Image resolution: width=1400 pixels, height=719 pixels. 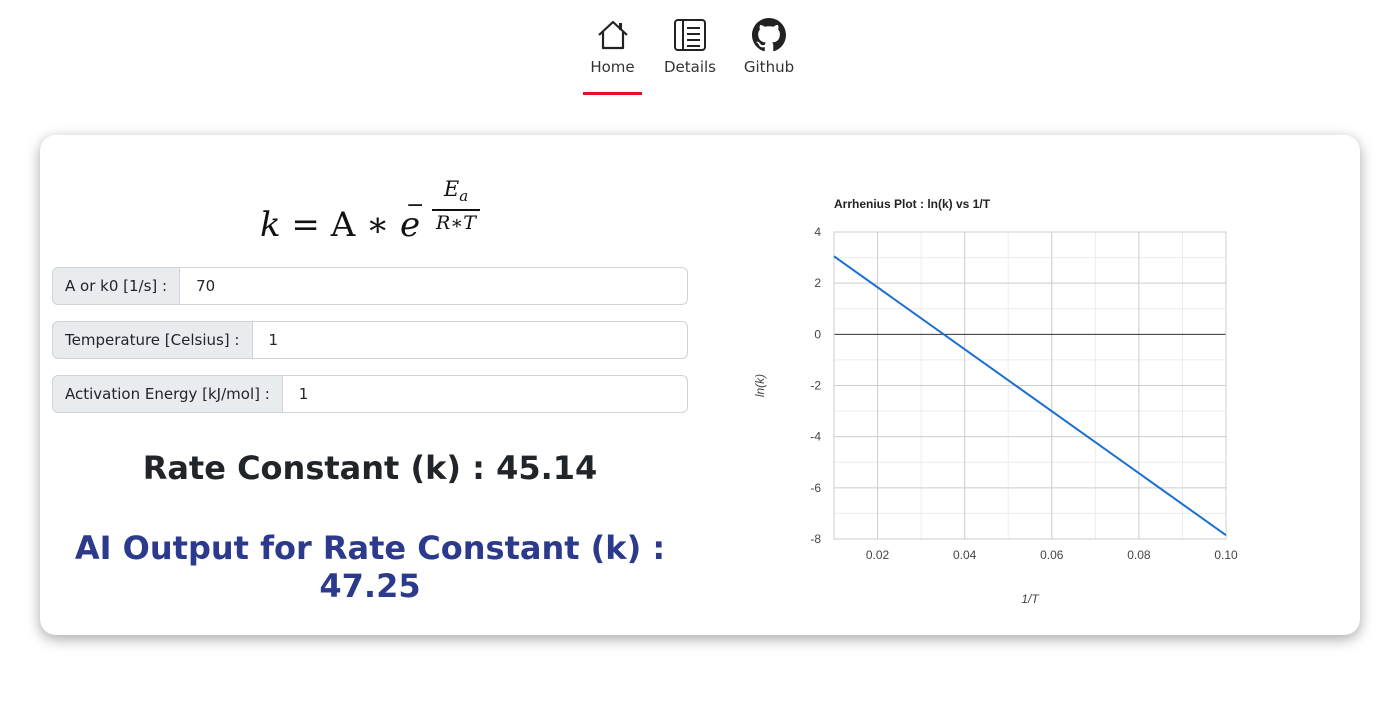 I want to click on y-tick-label: -2, so click(x=815, y=386).